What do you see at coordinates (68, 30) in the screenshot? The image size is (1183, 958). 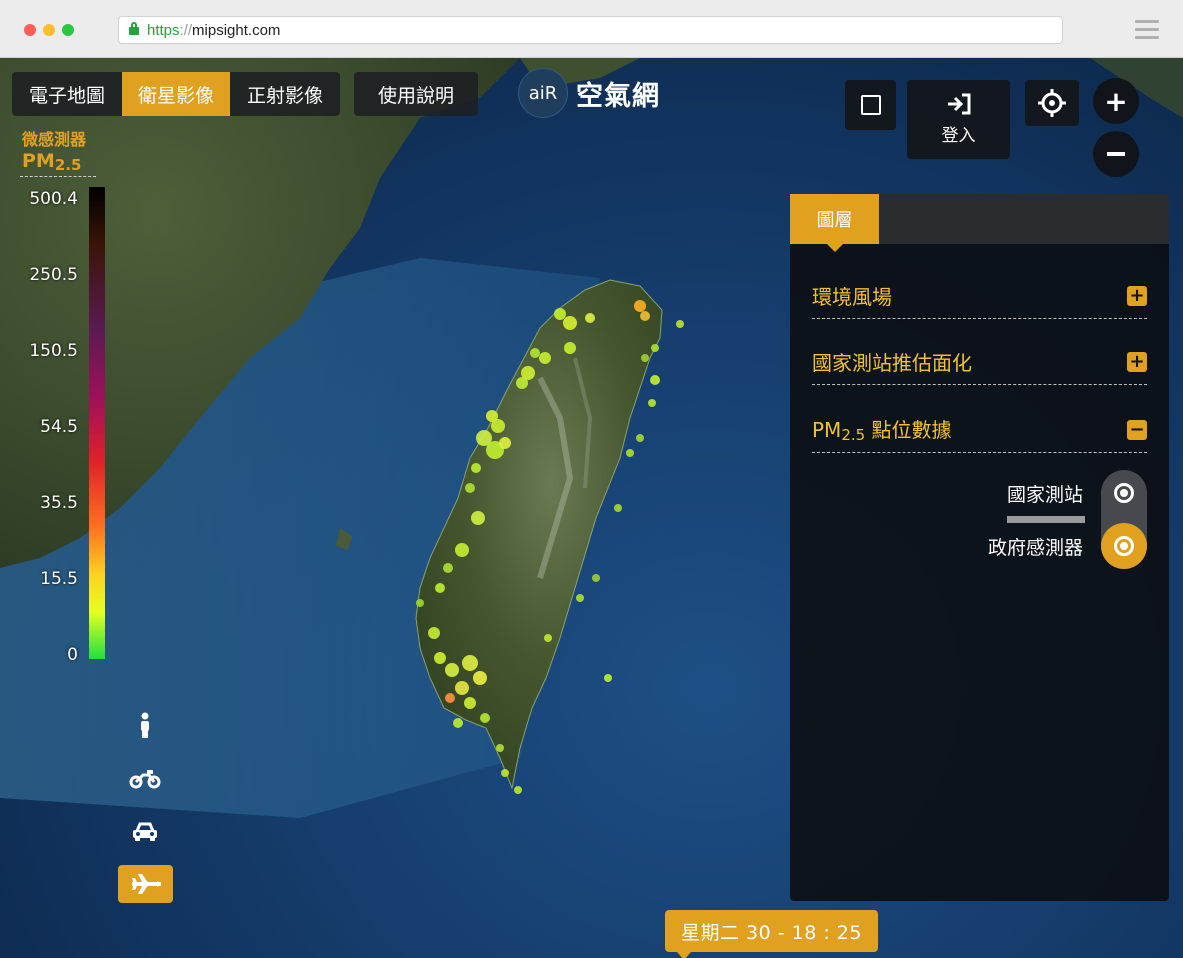 I see `maximize-window-button` at bounding box center [68, 30].